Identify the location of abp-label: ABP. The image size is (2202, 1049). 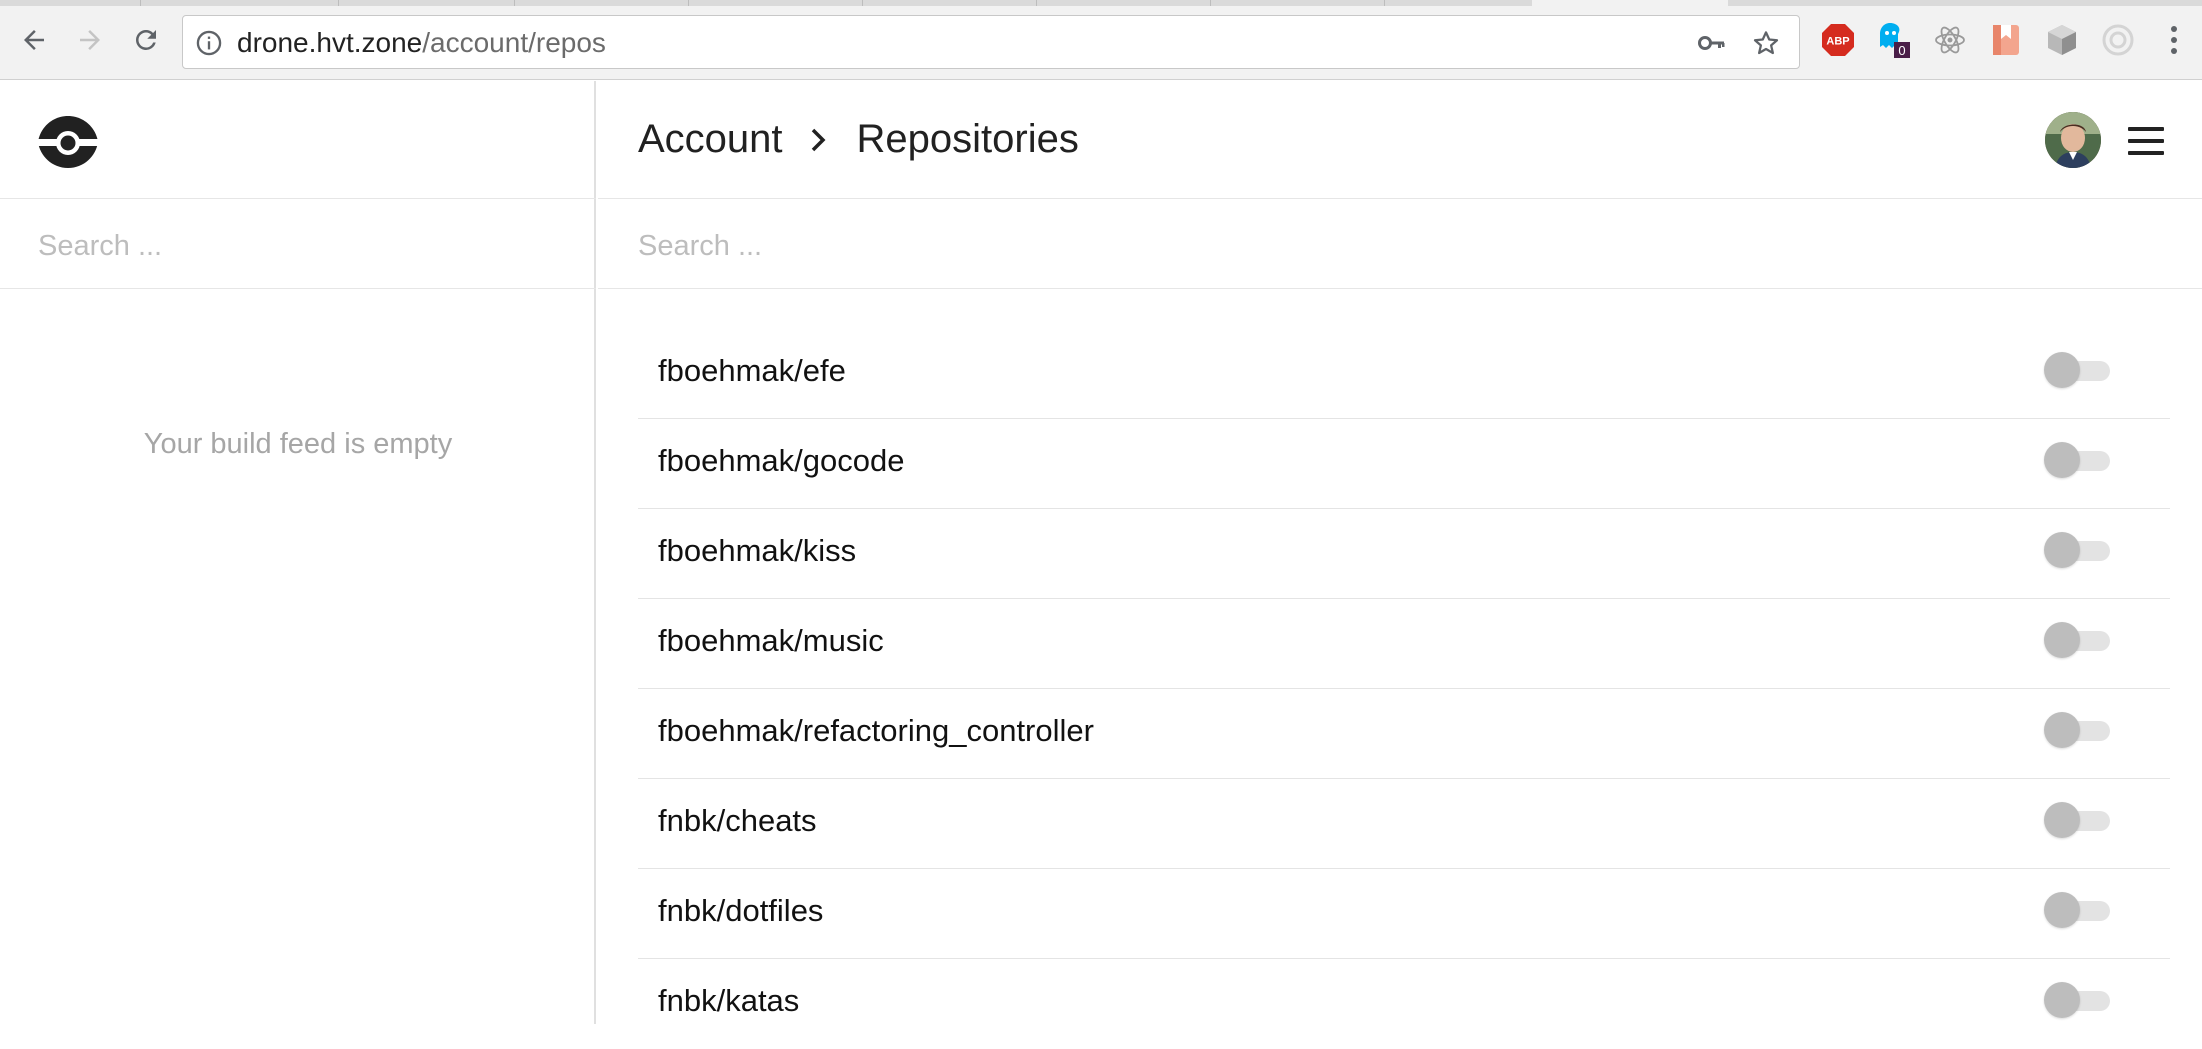
(1837, 42).